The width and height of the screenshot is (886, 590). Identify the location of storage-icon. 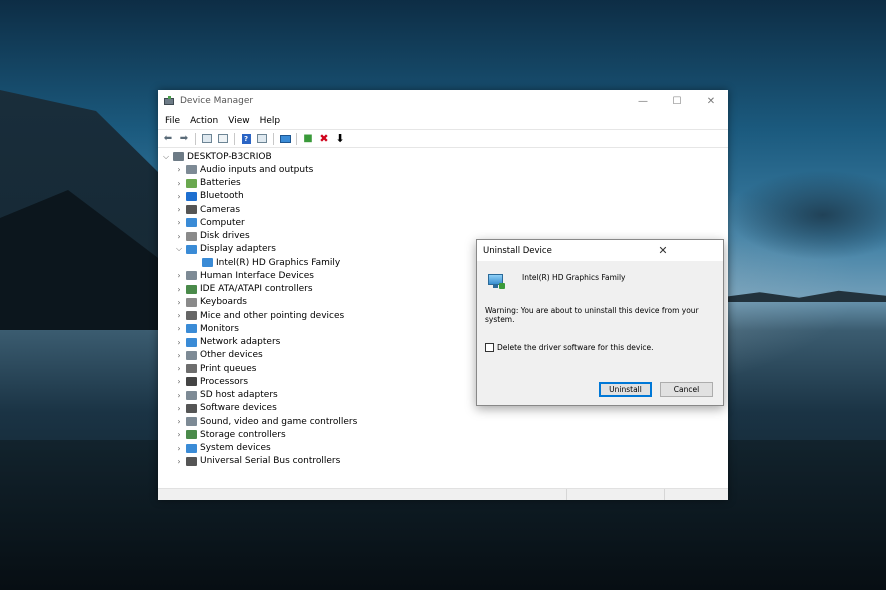
(191, 435).